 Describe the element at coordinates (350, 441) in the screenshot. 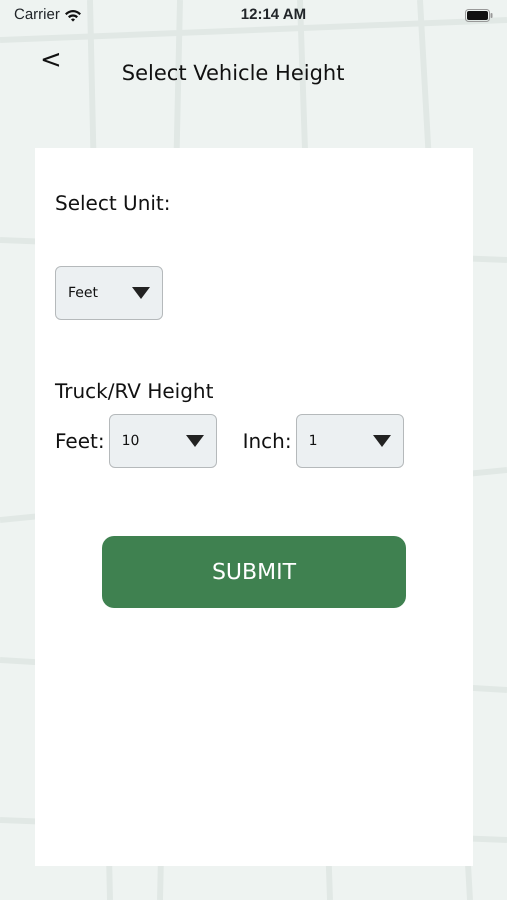

I see `value-dropdown: 1` at that location.